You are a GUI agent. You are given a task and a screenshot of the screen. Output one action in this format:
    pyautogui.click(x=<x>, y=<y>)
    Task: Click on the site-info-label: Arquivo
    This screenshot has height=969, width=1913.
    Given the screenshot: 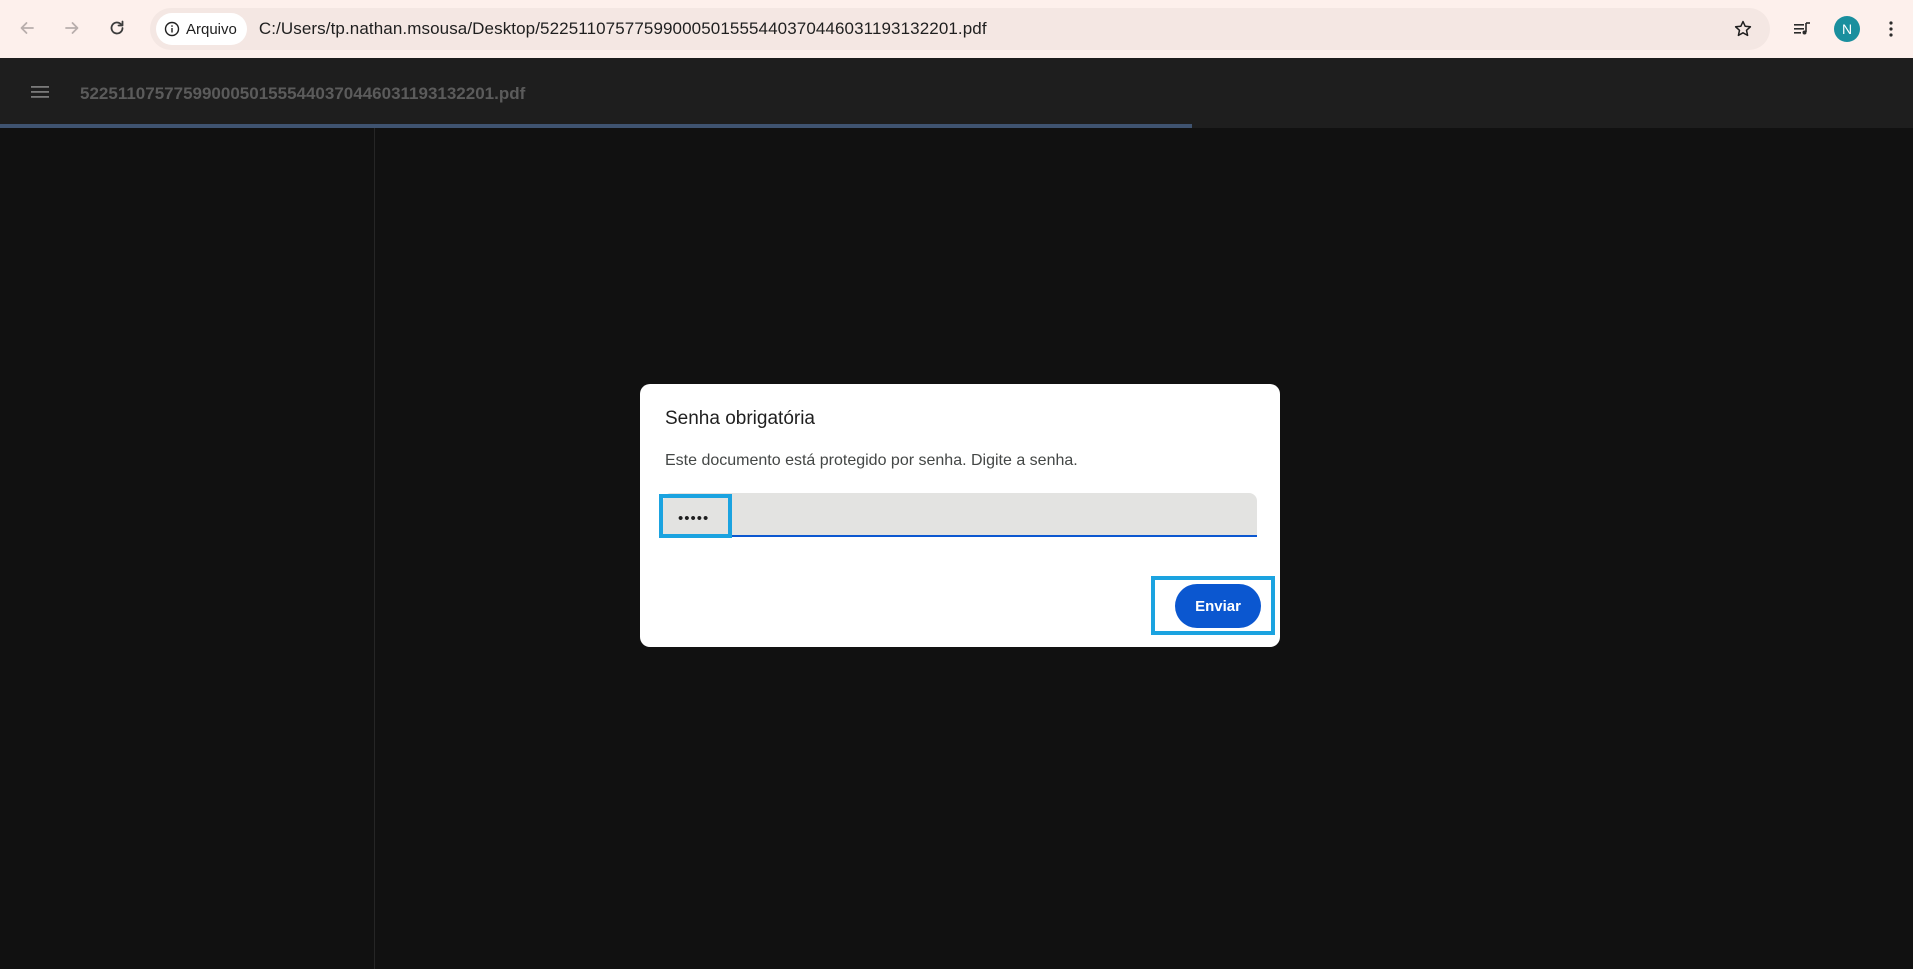 What is the action you would take?
    pyautogui.click(x=211, y=29)
    